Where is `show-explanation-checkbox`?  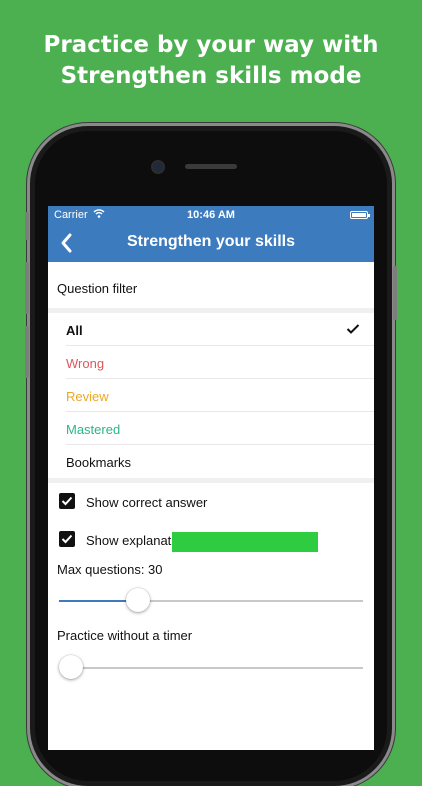
show-explanation-checkbox is located at coordinates (67, 539).